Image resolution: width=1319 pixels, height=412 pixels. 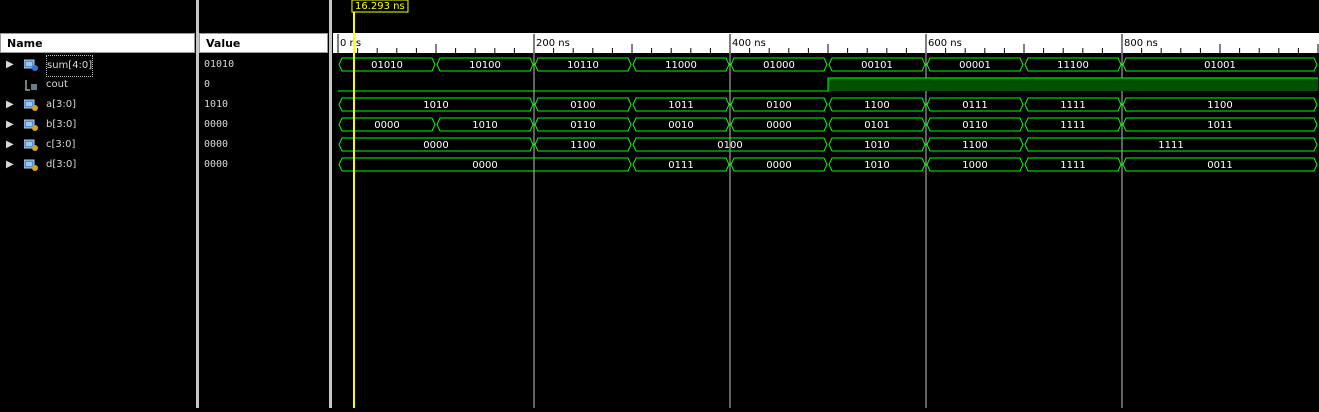 I want to click on time-ruler, so click(x=826, y=43).